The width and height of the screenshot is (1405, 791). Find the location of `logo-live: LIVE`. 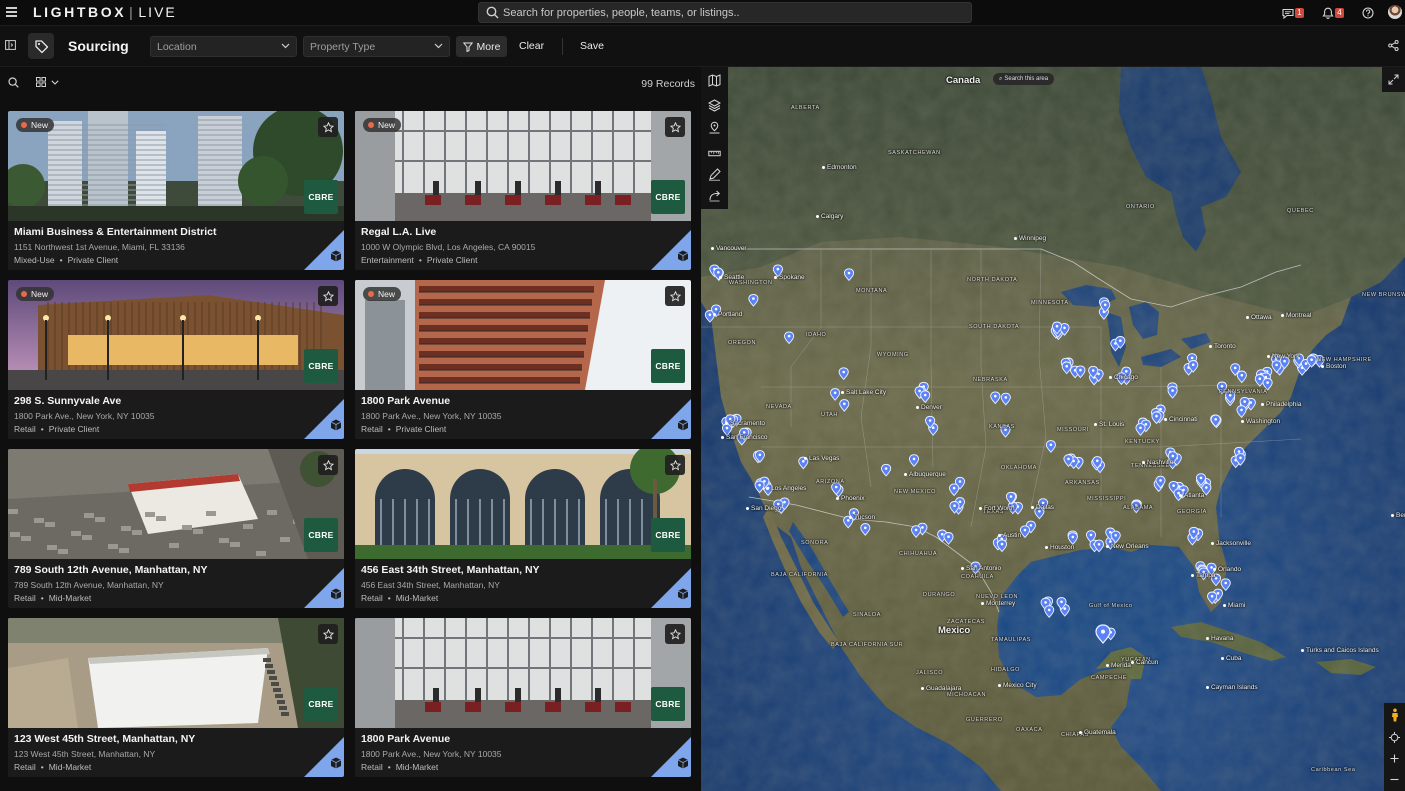

logo-live: LIVE is located at coordinates (157, 12).